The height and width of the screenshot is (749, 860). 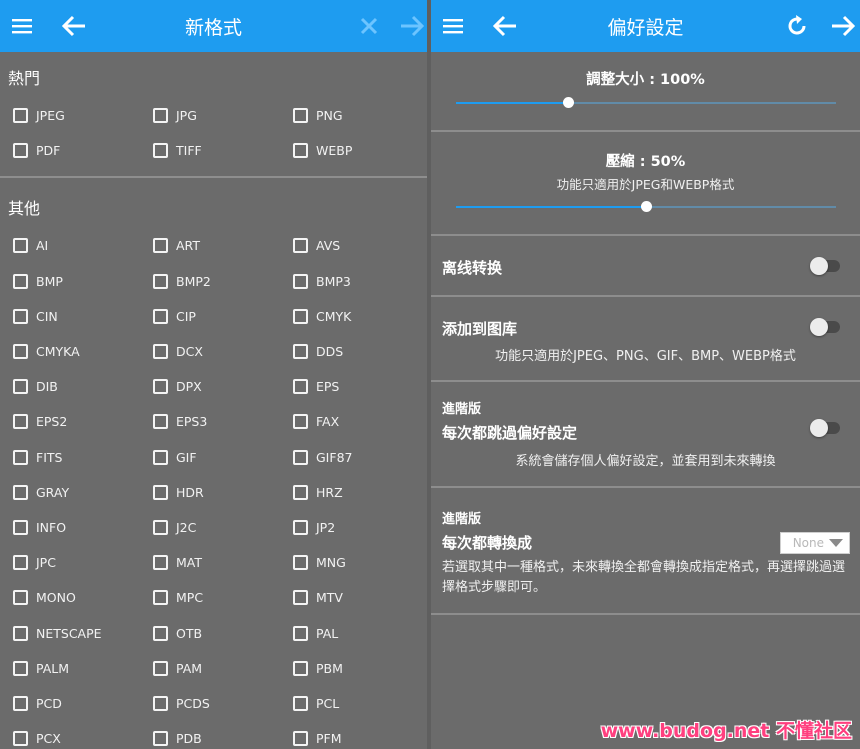 What do you see at coordinates (83, 527) in the screenshot?
I see `format-checkbox-item: INFO` at bounding box center [83, 527].